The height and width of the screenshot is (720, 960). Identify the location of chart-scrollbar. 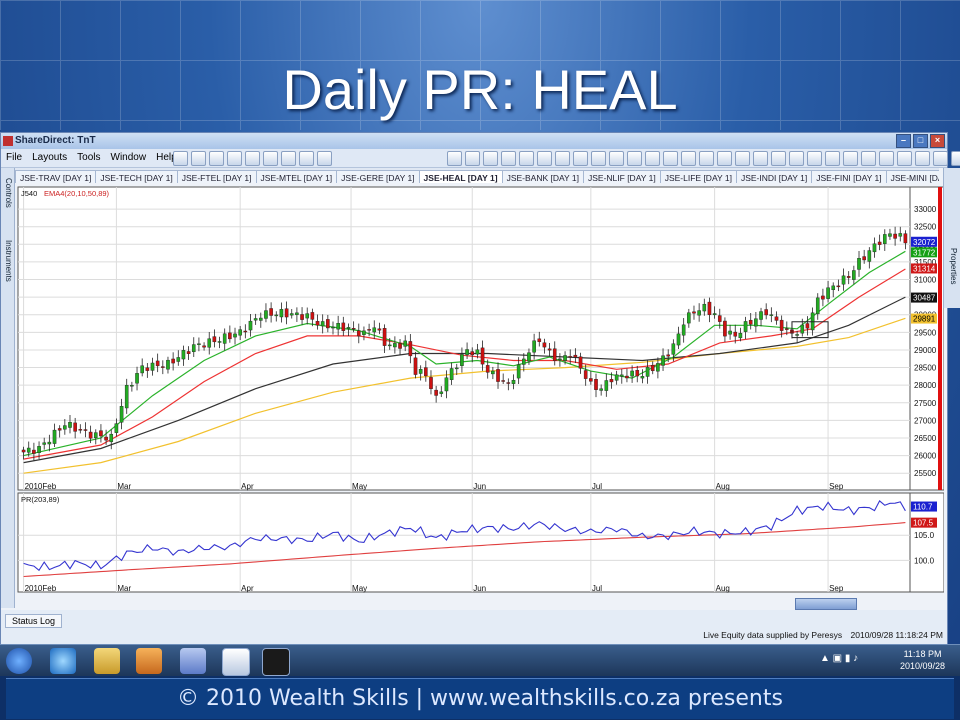
(826, 604).